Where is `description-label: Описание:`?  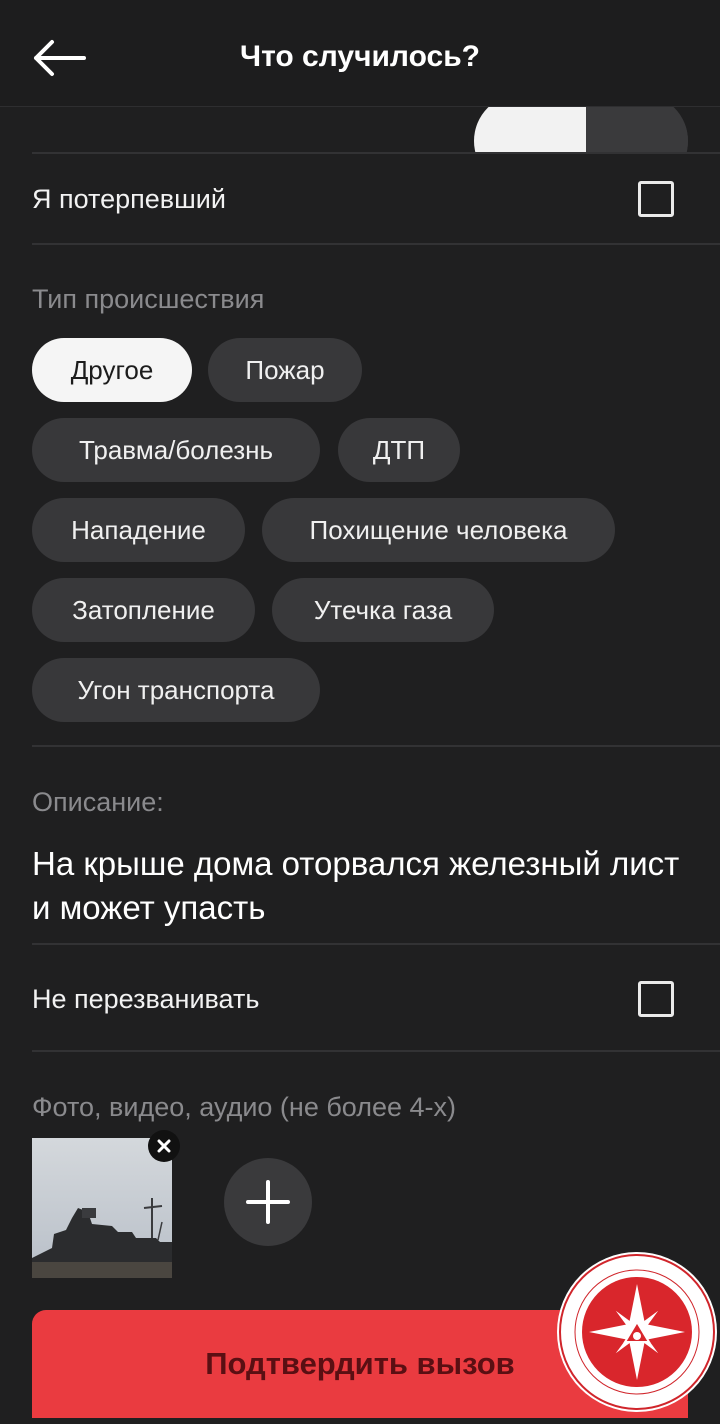 description-label: Описание: is located at coordinates (98, 802).